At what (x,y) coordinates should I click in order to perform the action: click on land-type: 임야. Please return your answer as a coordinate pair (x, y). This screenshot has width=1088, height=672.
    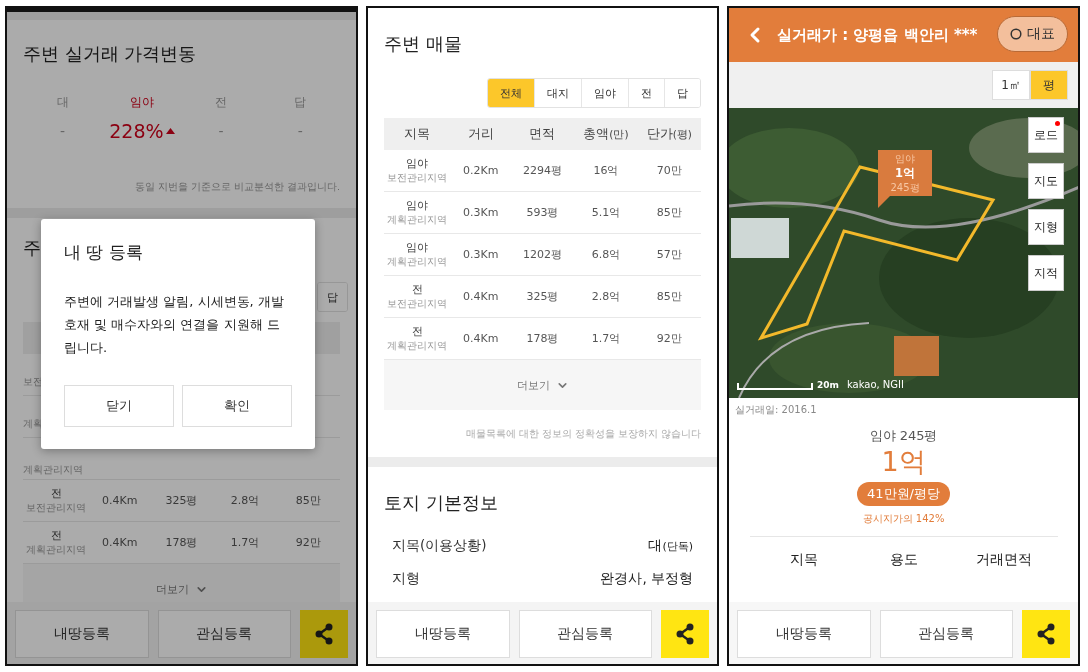
    Looking at the image, I should click on (417, 206).